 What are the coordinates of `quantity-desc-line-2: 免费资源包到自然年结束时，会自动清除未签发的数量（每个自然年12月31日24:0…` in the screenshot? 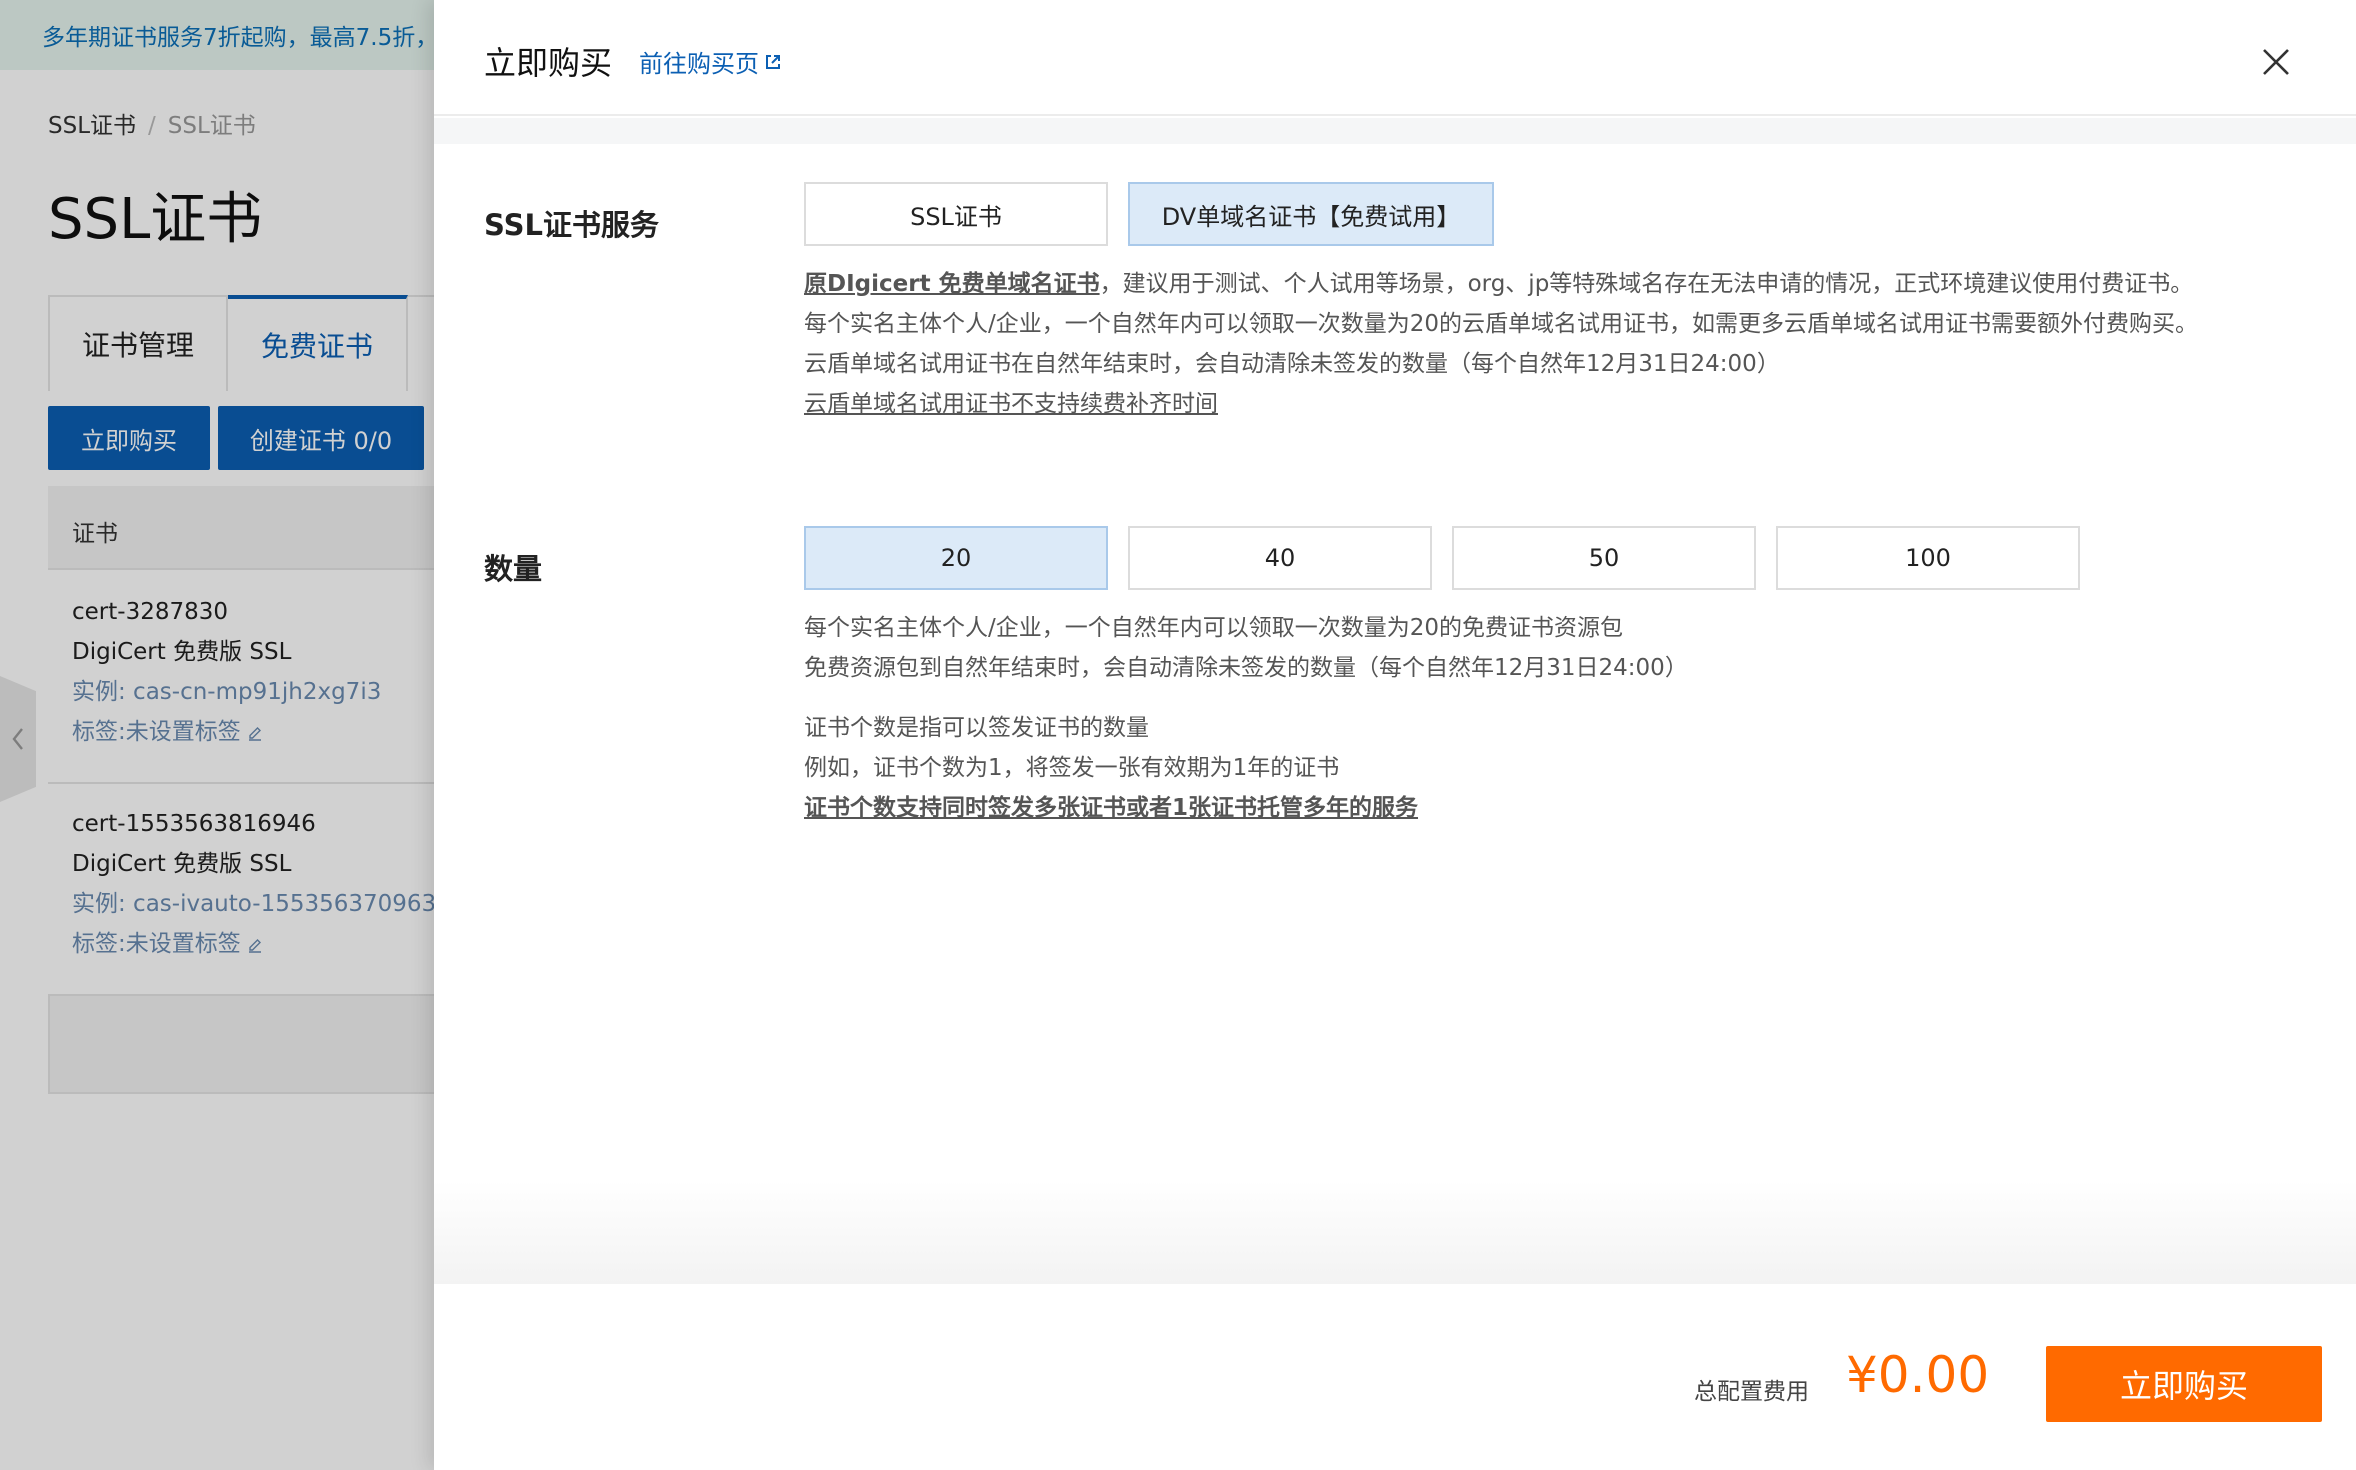 It's located at (1246, 668).